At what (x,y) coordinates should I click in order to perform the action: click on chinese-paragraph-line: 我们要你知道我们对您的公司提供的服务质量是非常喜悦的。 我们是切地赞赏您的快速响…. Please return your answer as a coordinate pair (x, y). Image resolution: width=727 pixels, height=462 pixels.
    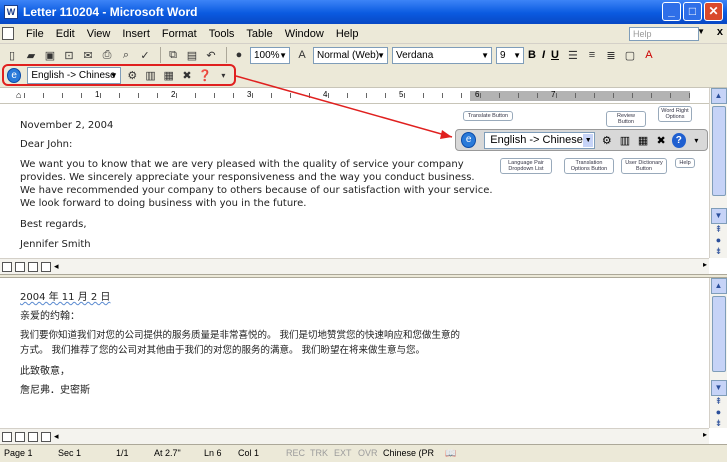
    Looking at the image, I should click on (240, 335).